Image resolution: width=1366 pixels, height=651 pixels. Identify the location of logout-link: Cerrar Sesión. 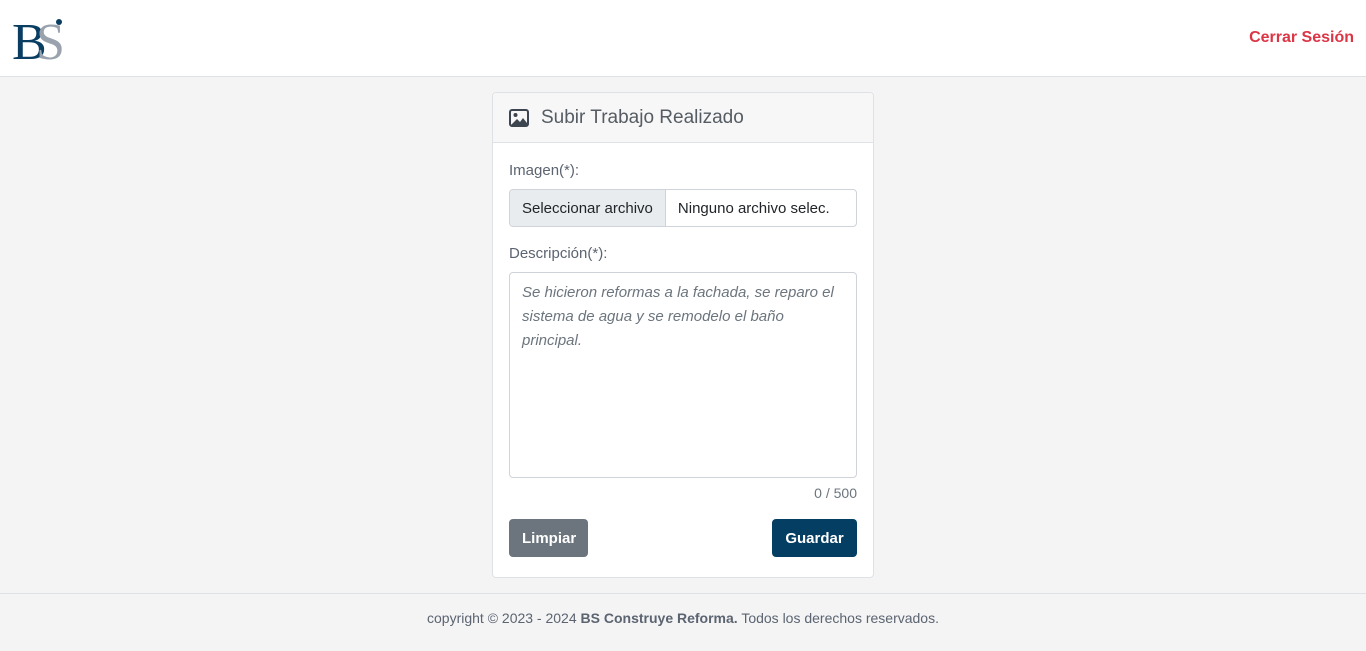
(1301, 38).